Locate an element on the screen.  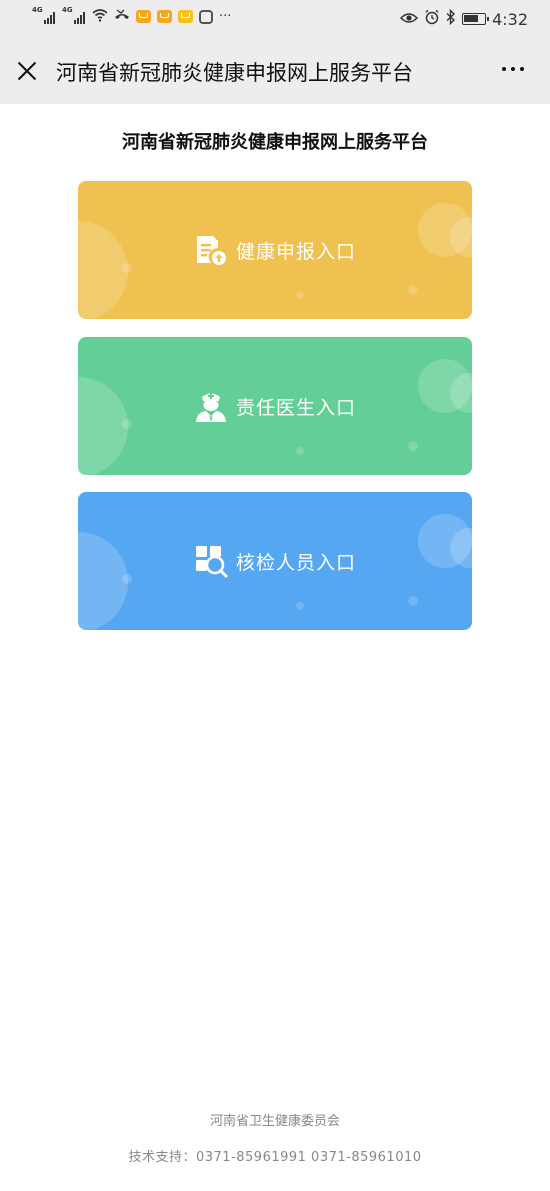
status-bar: 4G 4G ··· 4:32 is located at coordinates (275, 19).